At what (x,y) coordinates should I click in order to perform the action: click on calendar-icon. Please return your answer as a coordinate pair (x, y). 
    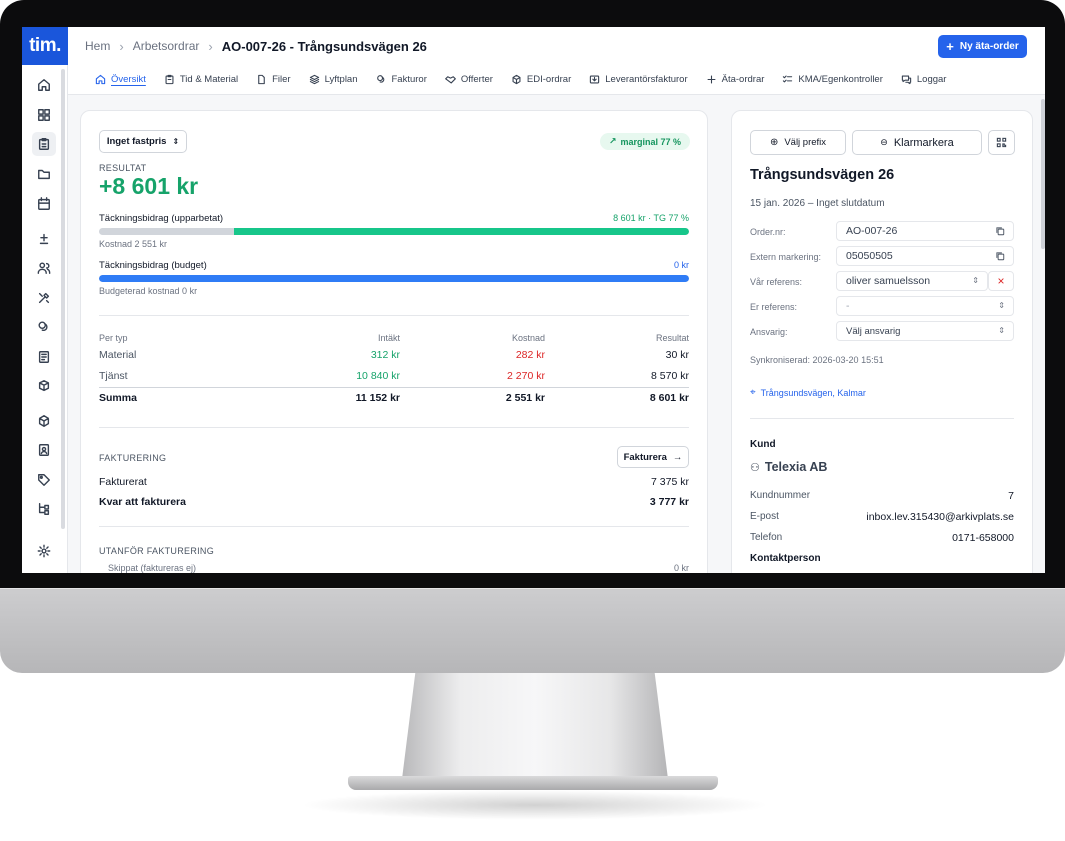
    Looking at the image, I should click on (44, 204).